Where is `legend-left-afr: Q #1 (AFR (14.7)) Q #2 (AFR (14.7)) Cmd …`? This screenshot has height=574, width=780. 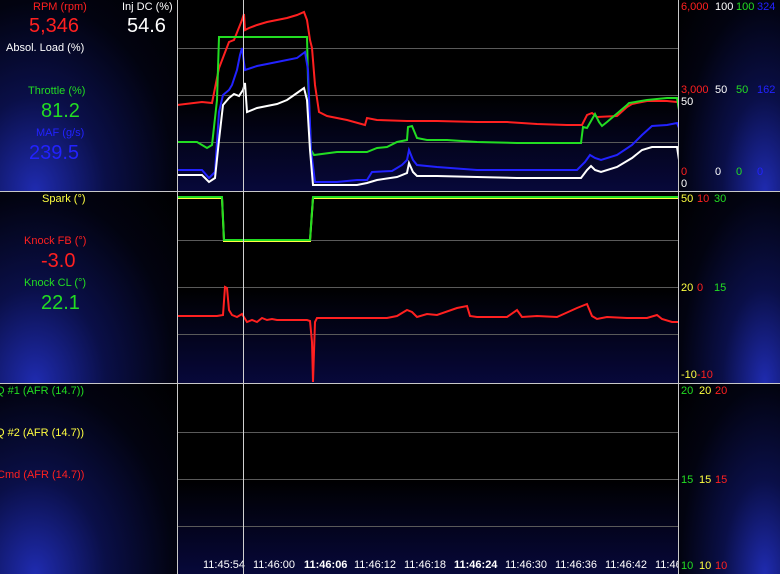
legend-left-afr: Q #1 (AFR (14.7)) Q #2 (AFR (14.7)) Cmd … is located at coordinates (88, 479).